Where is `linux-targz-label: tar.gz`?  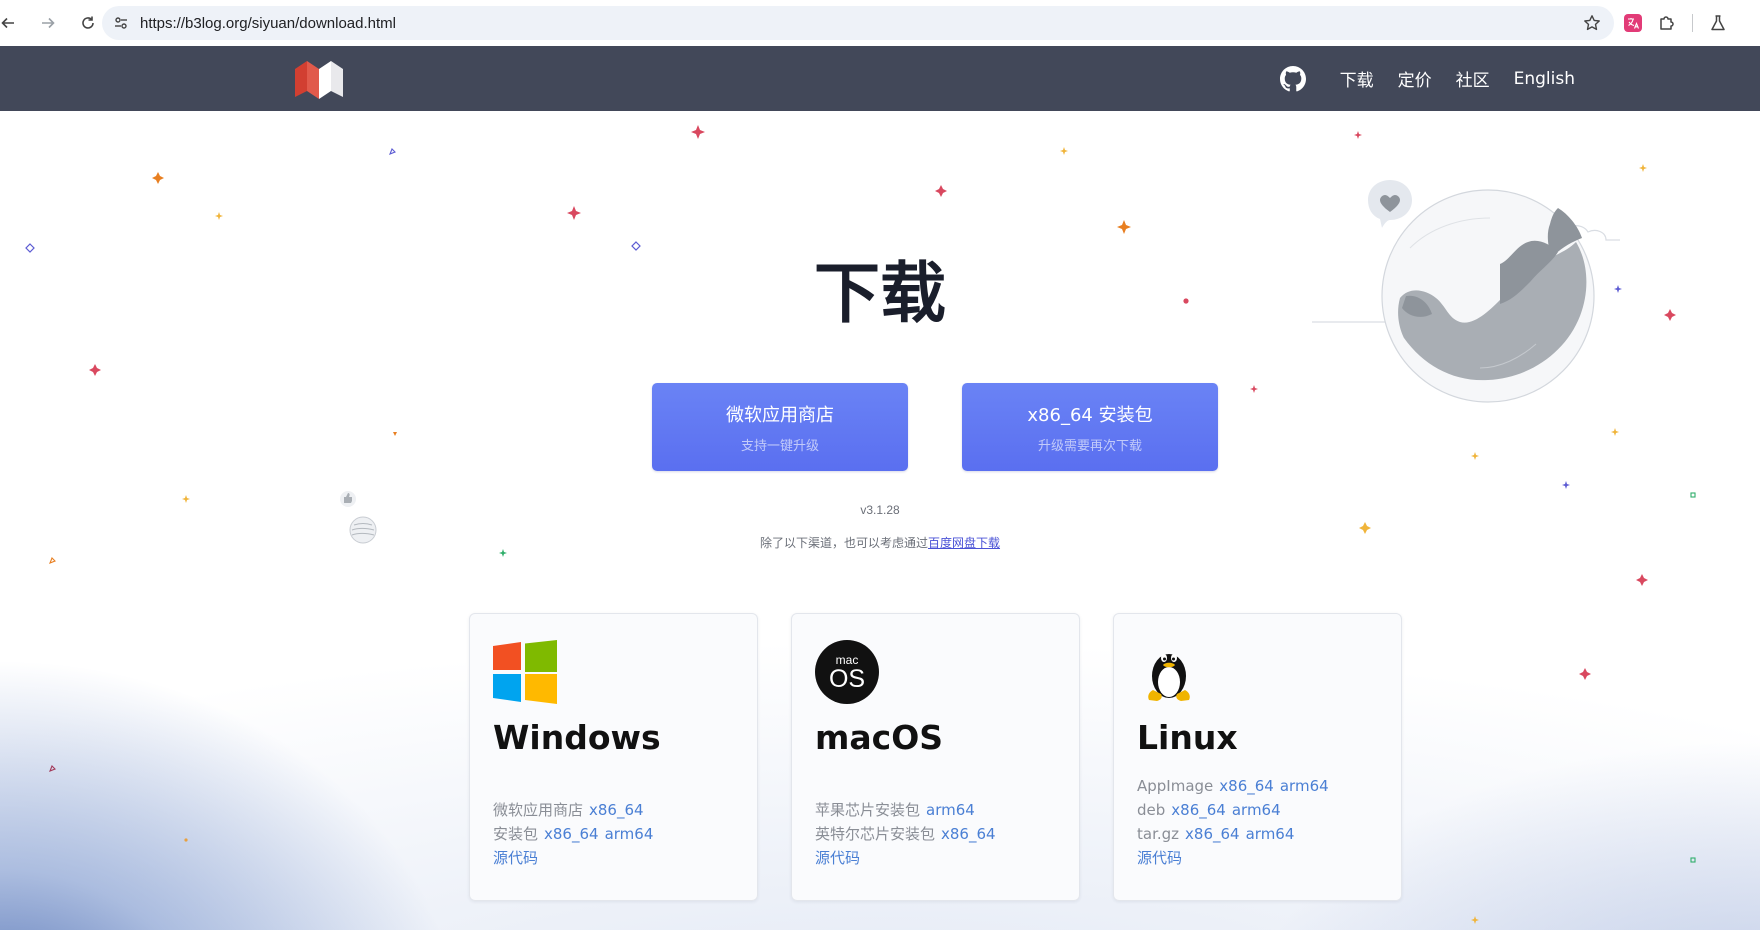 linux-targz-label: tar.gz is located at coordinates (1158, 834).